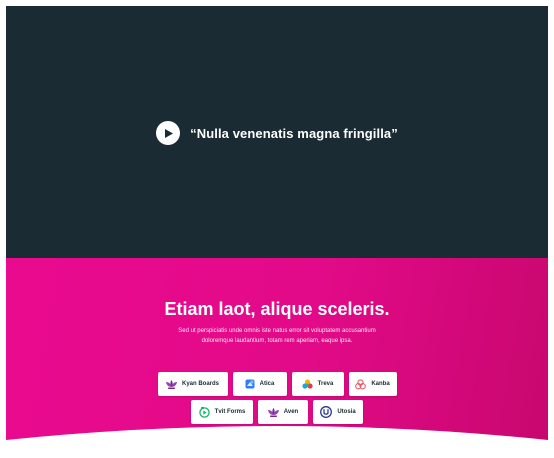  Describe the element at coordinates (325, 384) in the screenshot. I see `brand-label: Treva` at that location.